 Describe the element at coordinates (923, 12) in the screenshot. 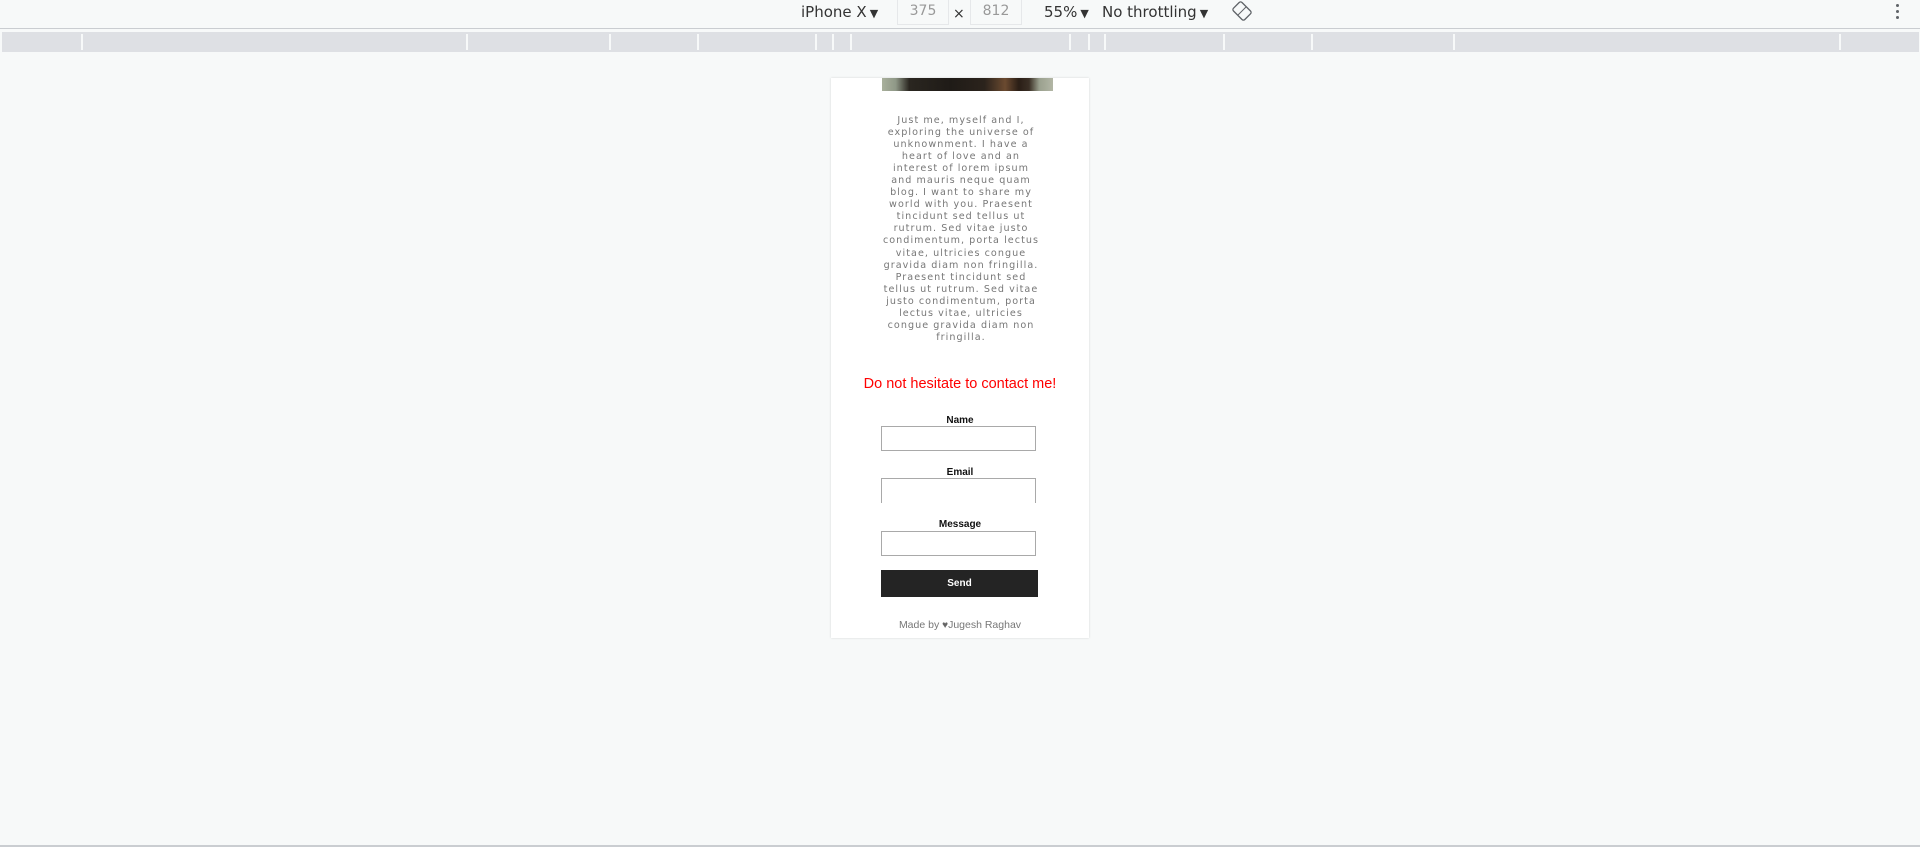

I see `width-input: 375` at that location.